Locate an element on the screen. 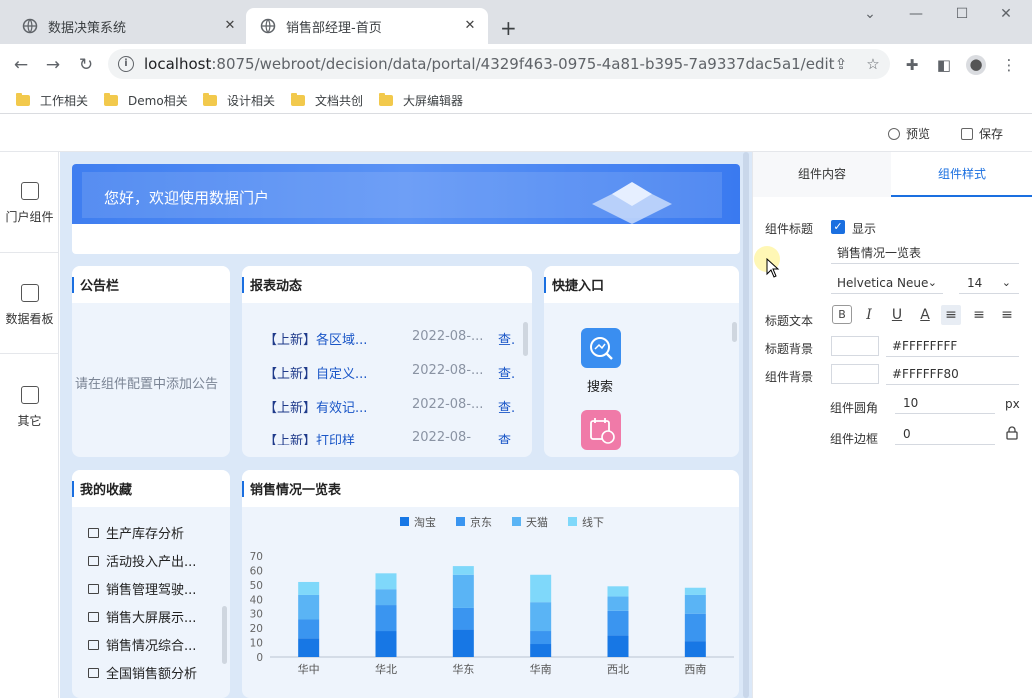 The image size is (1032, 698). tab-search-icon: ⌄ is located at coordinates (870, 16).